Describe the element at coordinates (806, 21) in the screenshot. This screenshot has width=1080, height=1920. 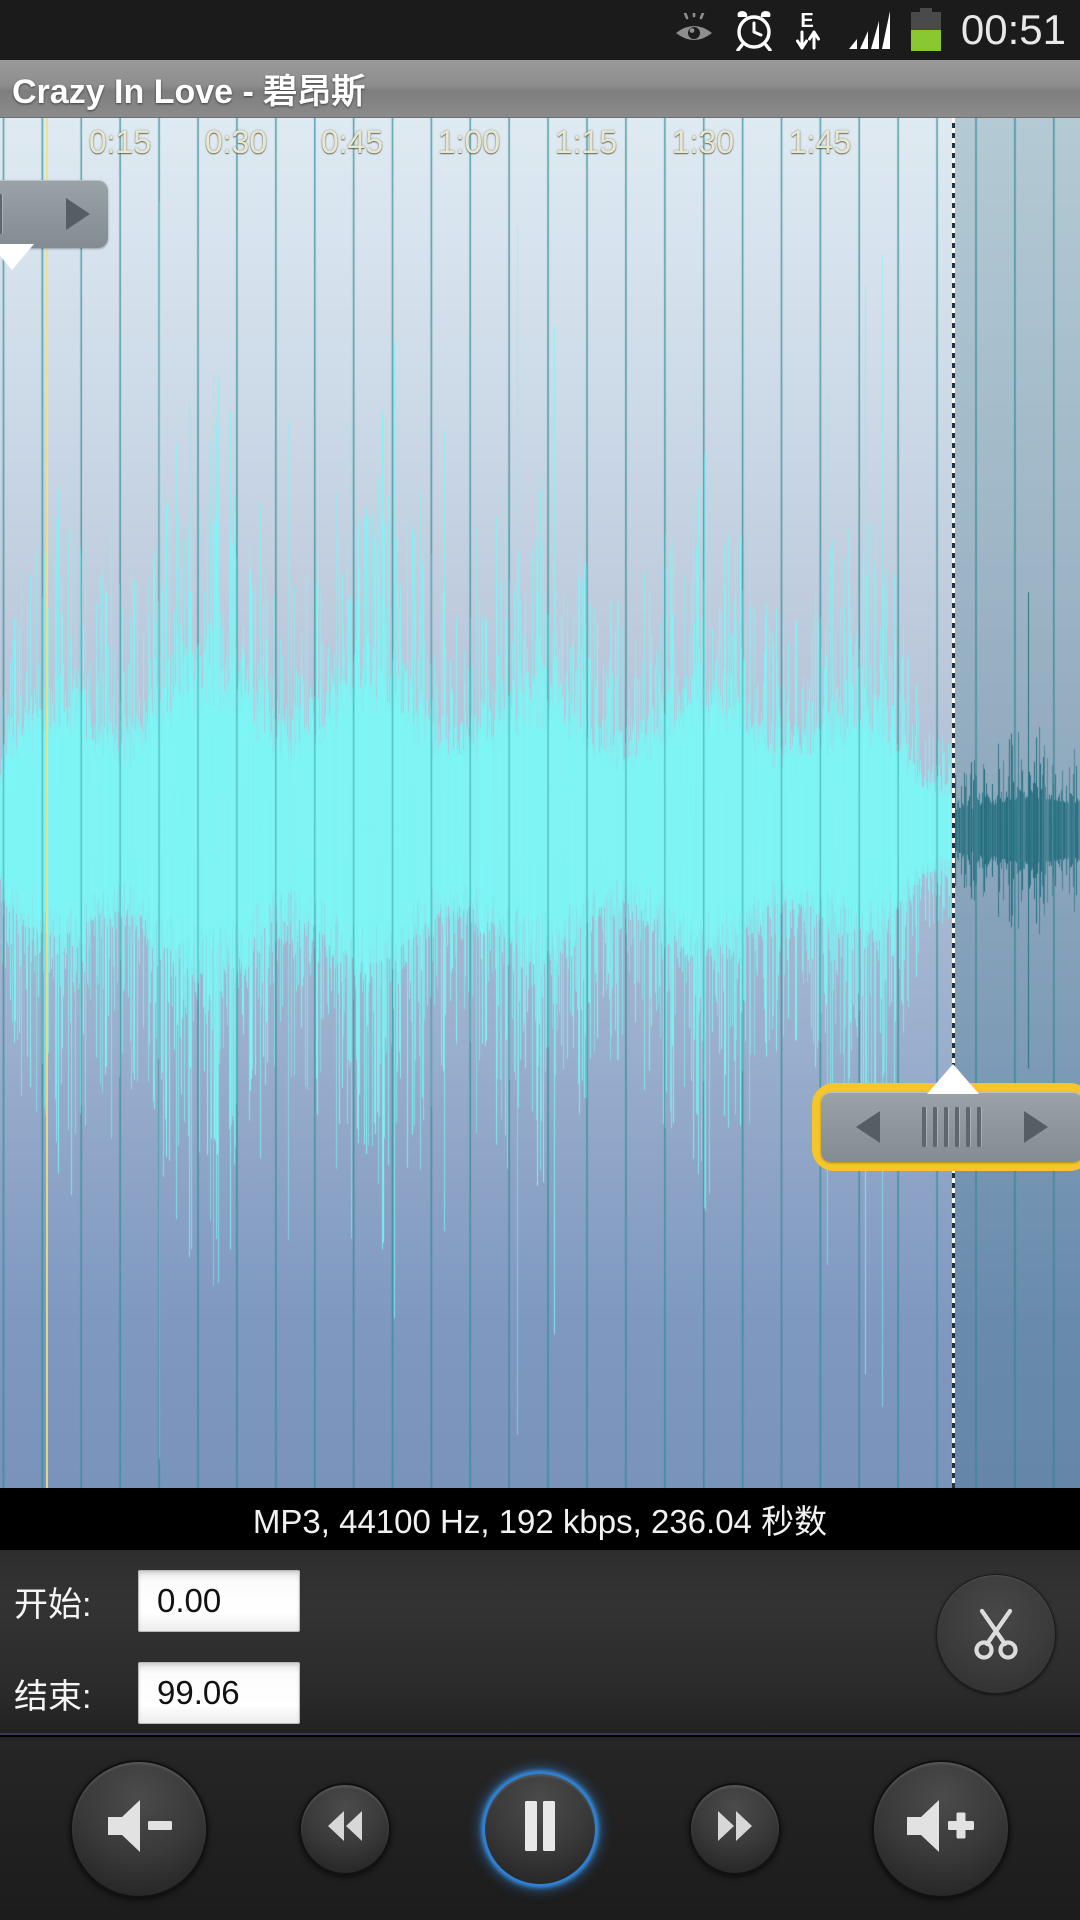
I see `svg-text: E` at that location.